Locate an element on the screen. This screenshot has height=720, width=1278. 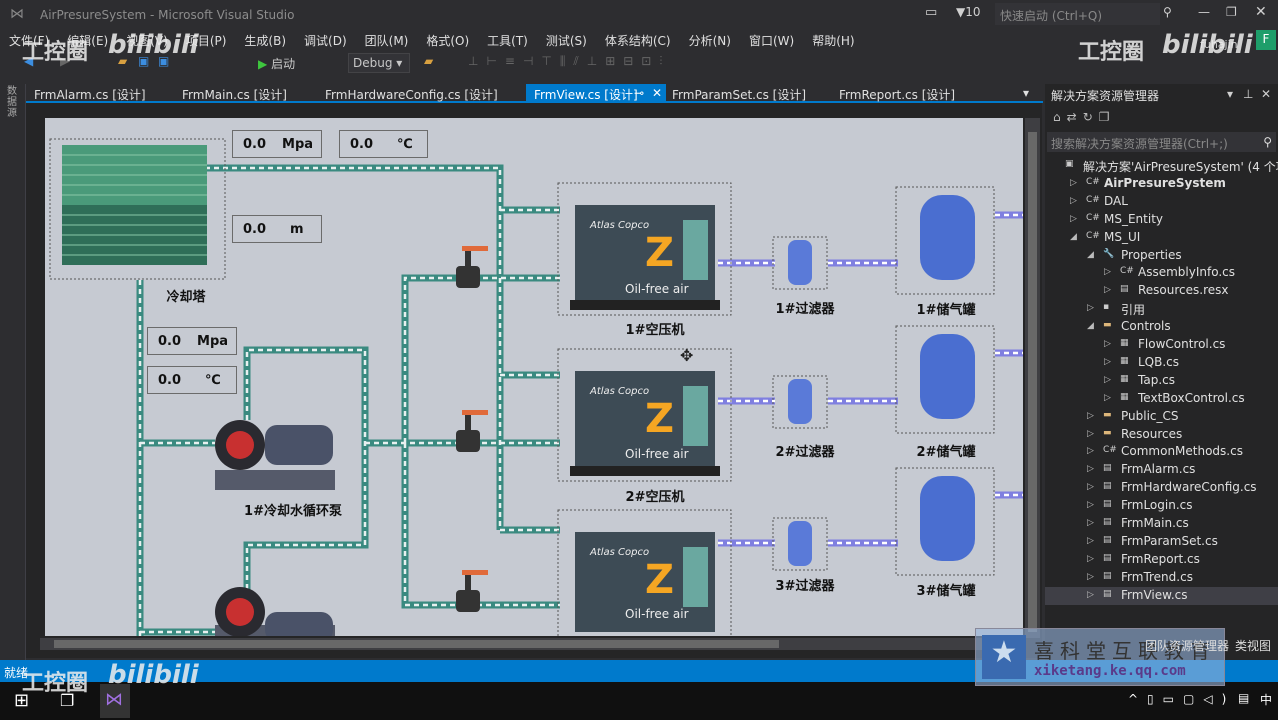
watermark-brand-bottom: 工控圈 is located at coordinates (55, 683).